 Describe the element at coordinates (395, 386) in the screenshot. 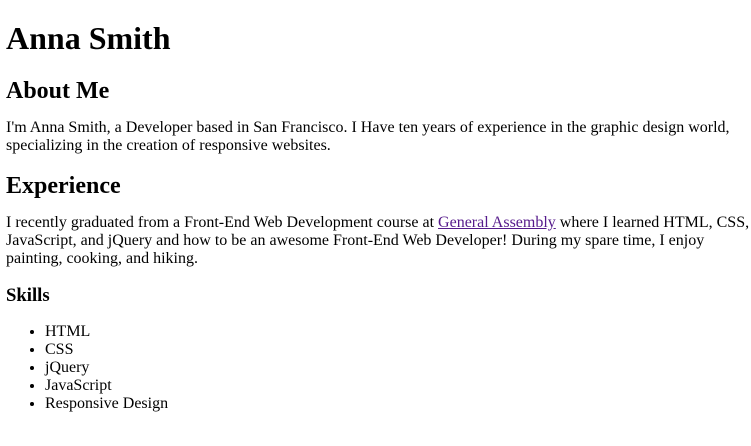

I see `list-item: JavaScript` at that location.